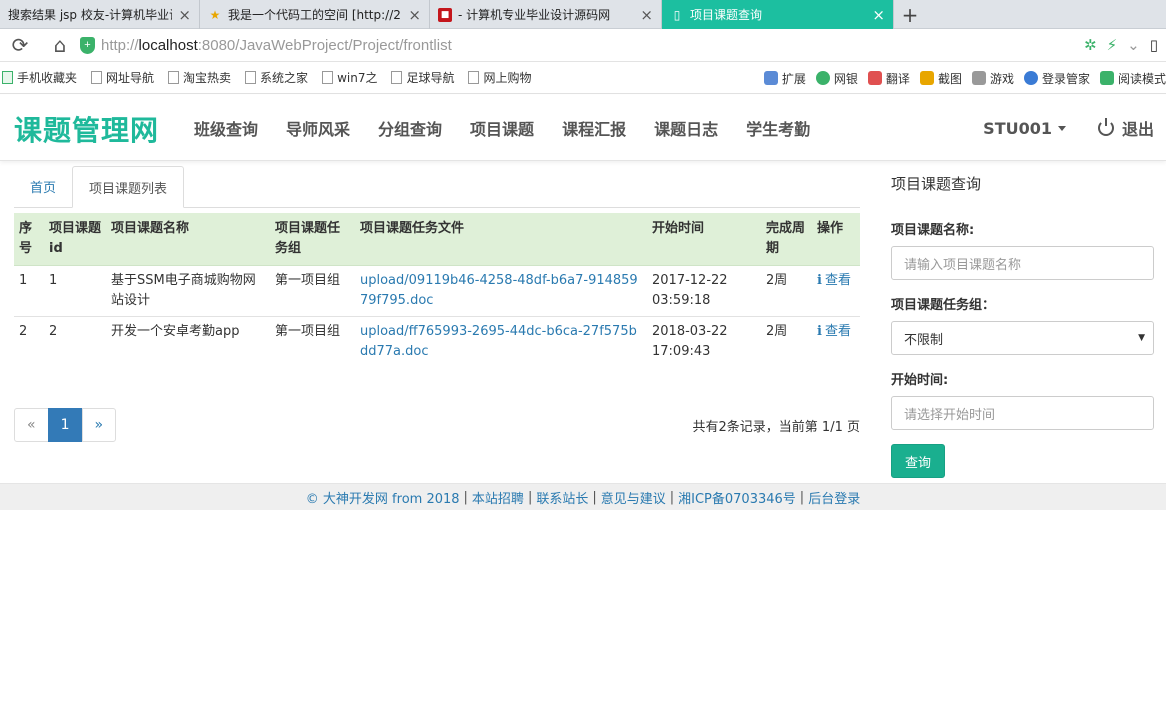 The image size is (1166, 720). I want to click on browser-tab-search: 搜索结果 jsp 校友-计算机毕业设 ×, so click(100, 14).